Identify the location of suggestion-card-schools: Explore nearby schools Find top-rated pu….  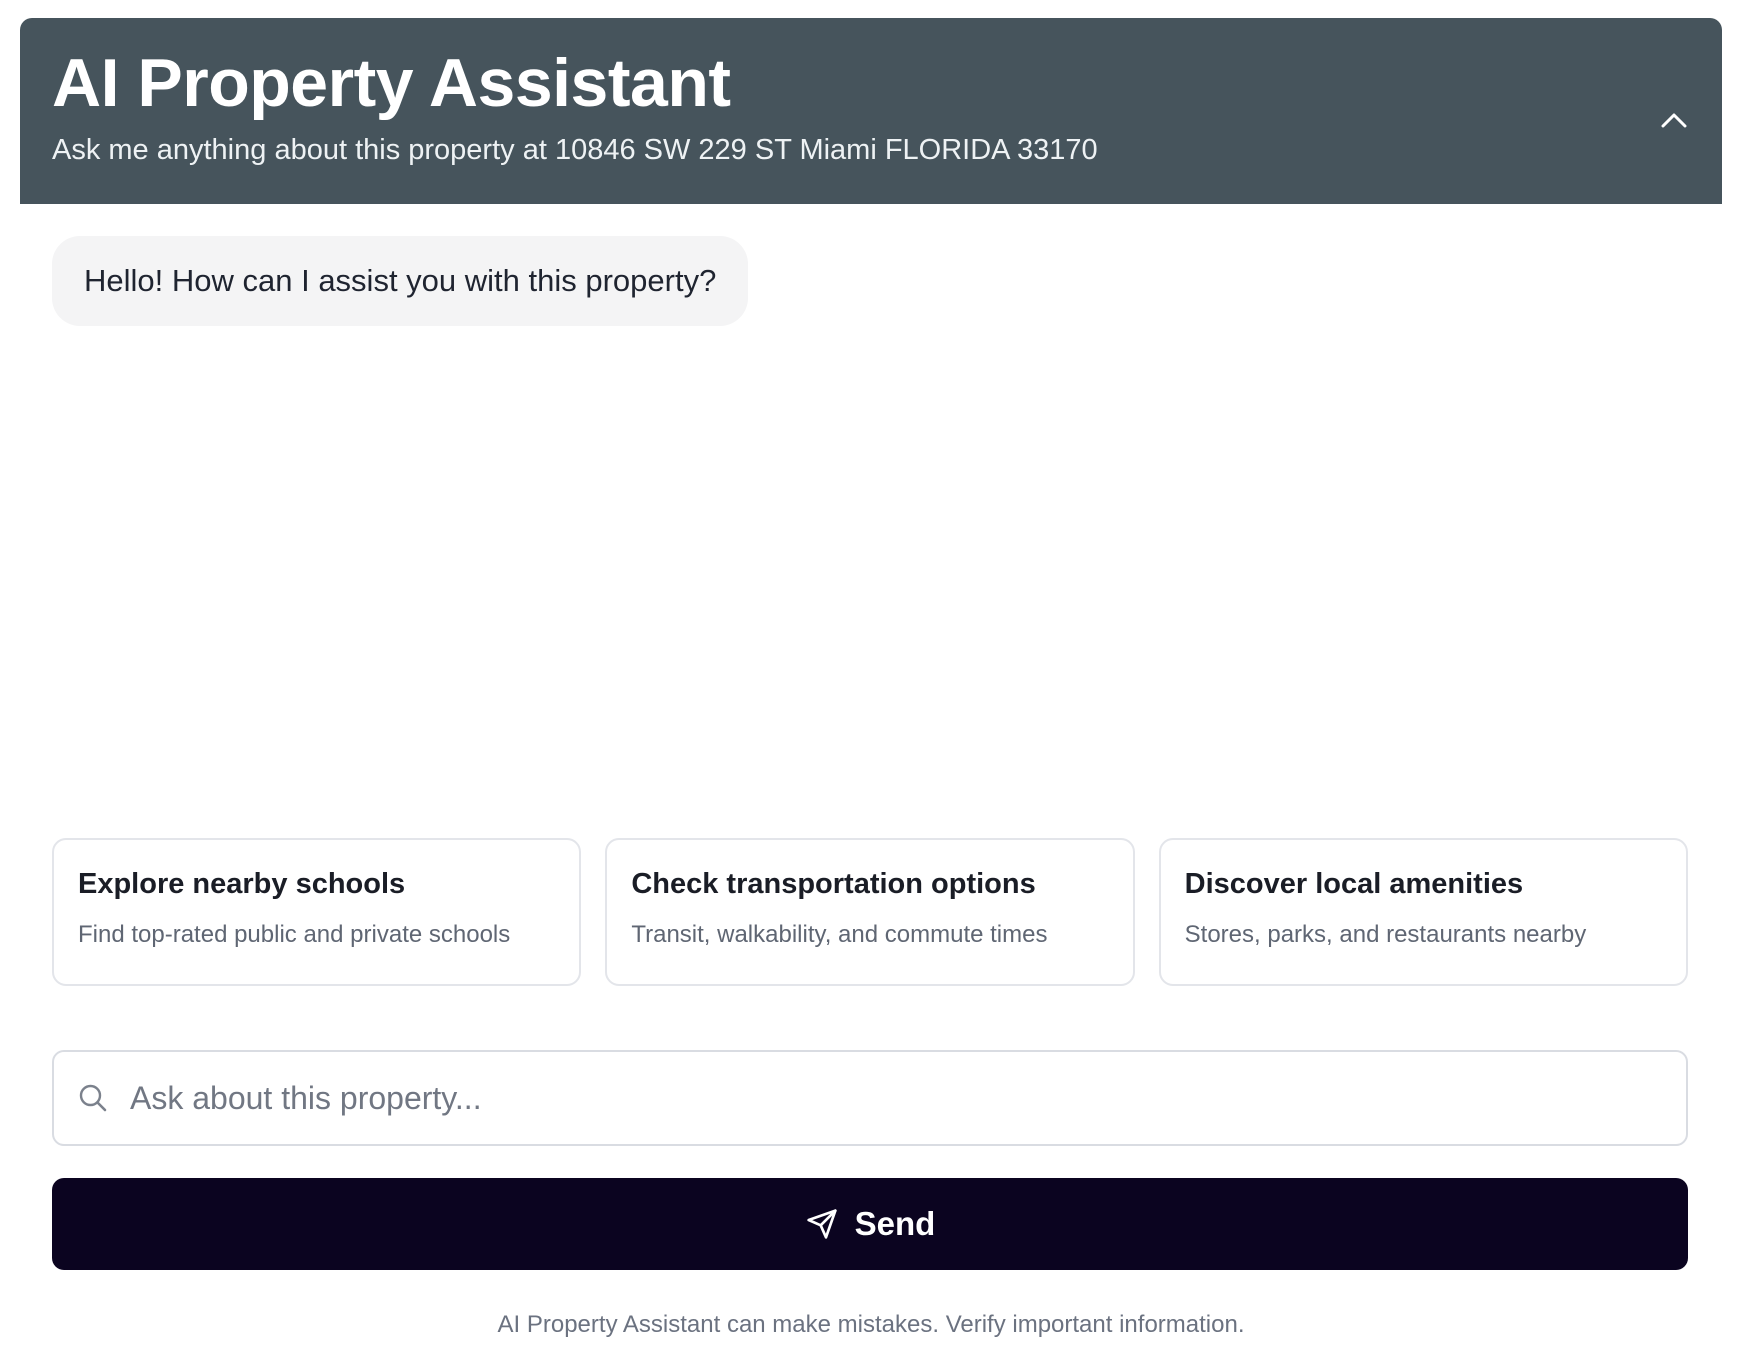
(317, 912).